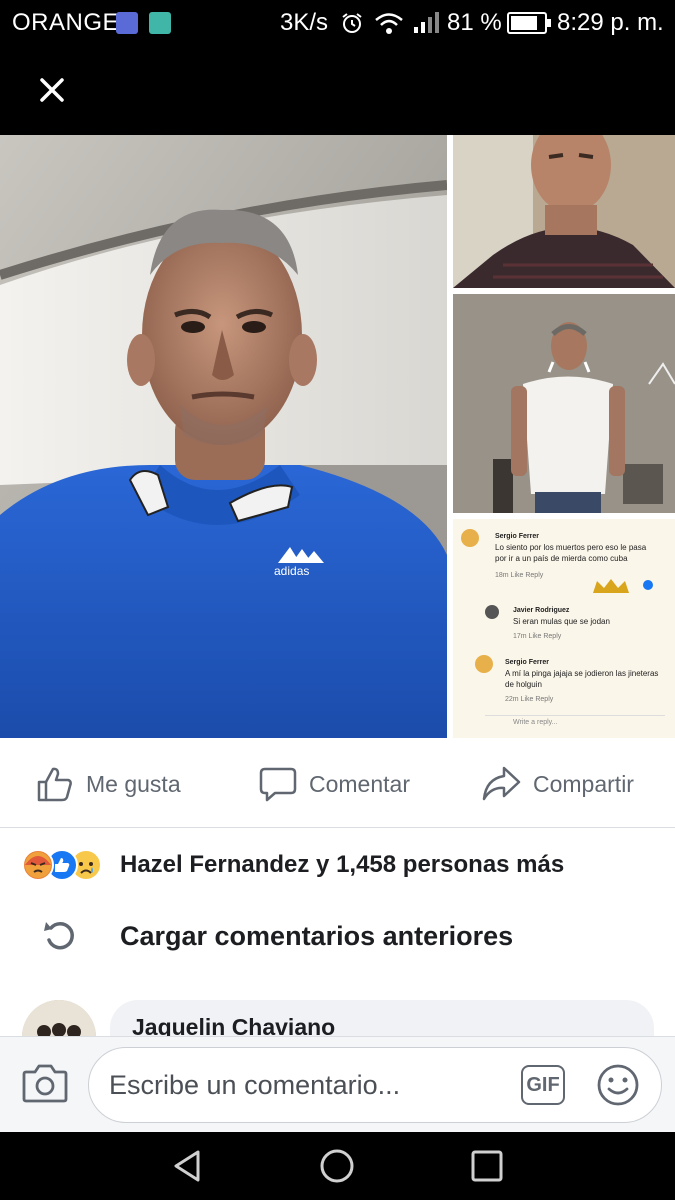  I want to click on home-circle-icon, so click(337, 1166).